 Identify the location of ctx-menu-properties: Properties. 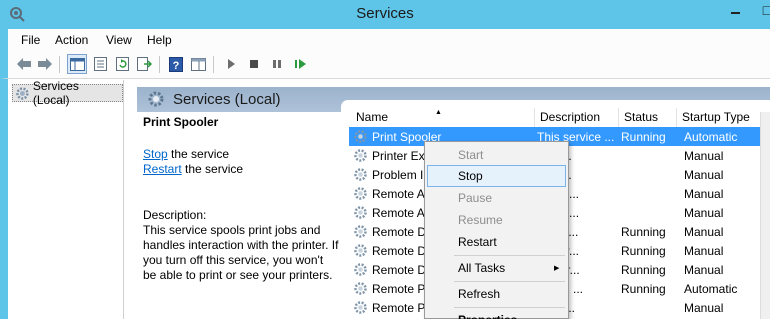
(496, 314).